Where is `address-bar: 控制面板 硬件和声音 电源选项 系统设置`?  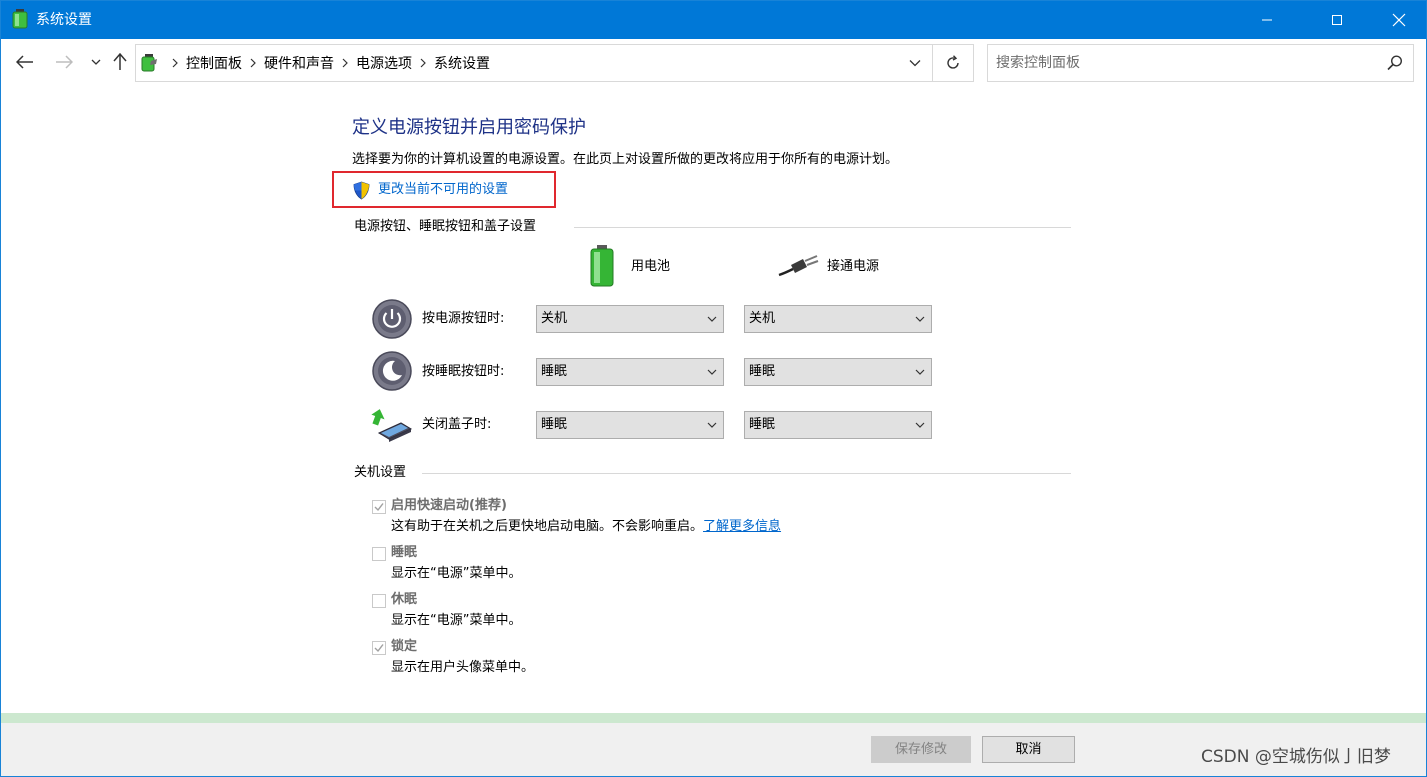
address-bar: 控制面板 硬件和声音 电源选项 系统设置 is located at coordinates (713, 63).